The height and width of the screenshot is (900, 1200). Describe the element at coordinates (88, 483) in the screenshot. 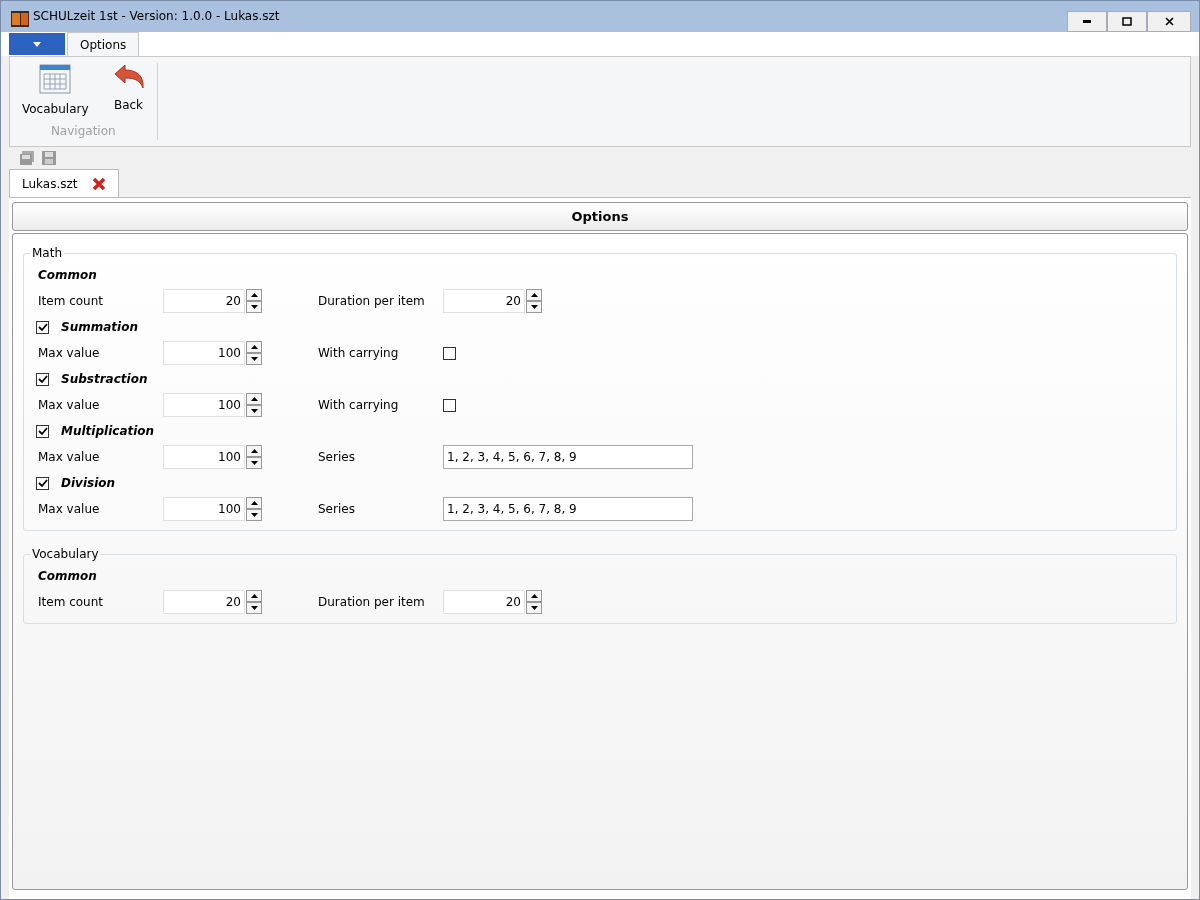

I see `section-heading: Division` at that location.